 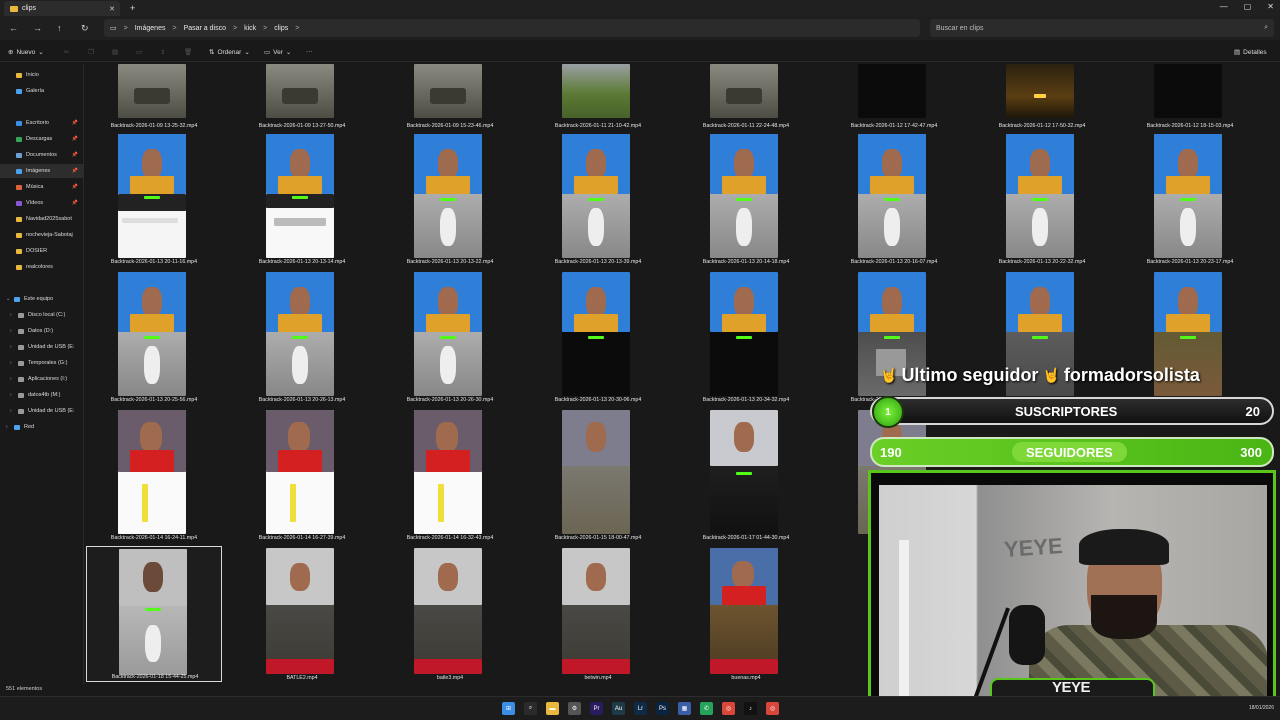 What do you see at coordinates (42, 235) in the screenshot?
I see `sidebar-item: nochevieja-Sabotaj` at bounding box center [42, 235].